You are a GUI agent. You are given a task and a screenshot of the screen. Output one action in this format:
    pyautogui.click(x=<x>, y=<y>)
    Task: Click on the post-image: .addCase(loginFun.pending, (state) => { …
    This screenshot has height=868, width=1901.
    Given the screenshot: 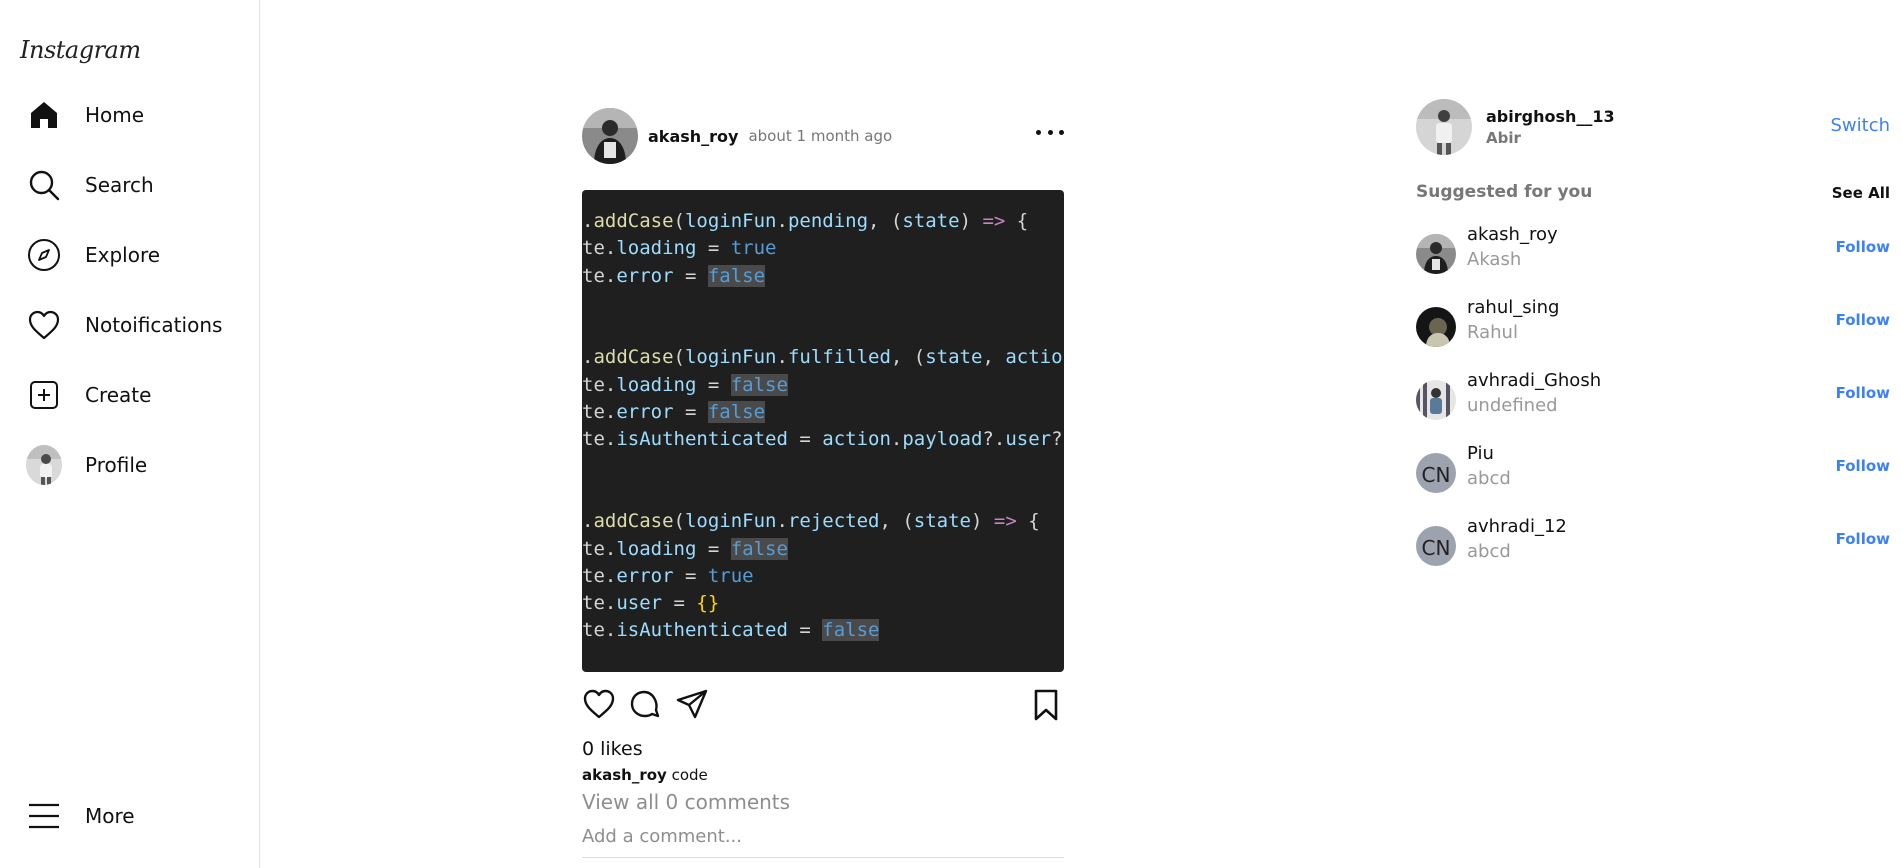 What is the action you would take?
    pyautogui.click(x=823, y=431)
    